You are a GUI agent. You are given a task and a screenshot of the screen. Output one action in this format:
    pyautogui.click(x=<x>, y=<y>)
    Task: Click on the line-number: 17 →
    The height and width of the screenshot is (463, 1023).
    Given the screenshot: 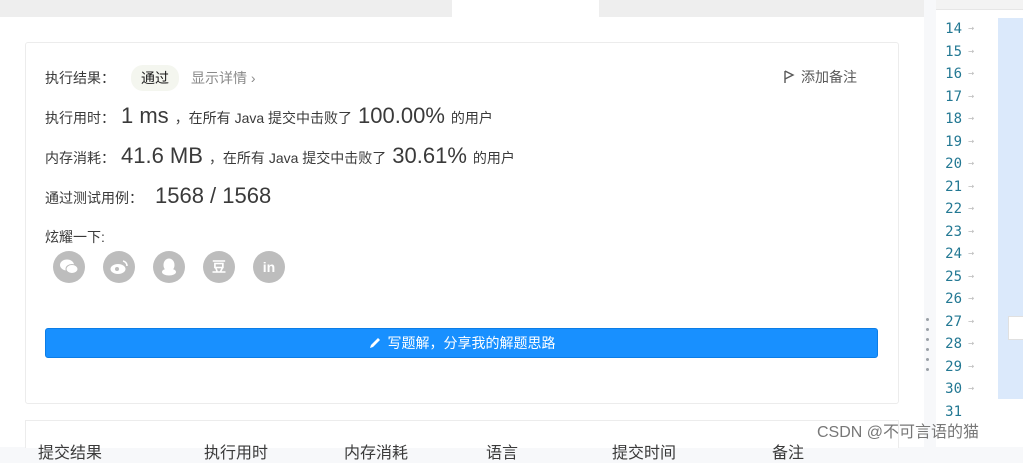 What is the action you would take?
    pyautogui.click(x=970, y=97)
    